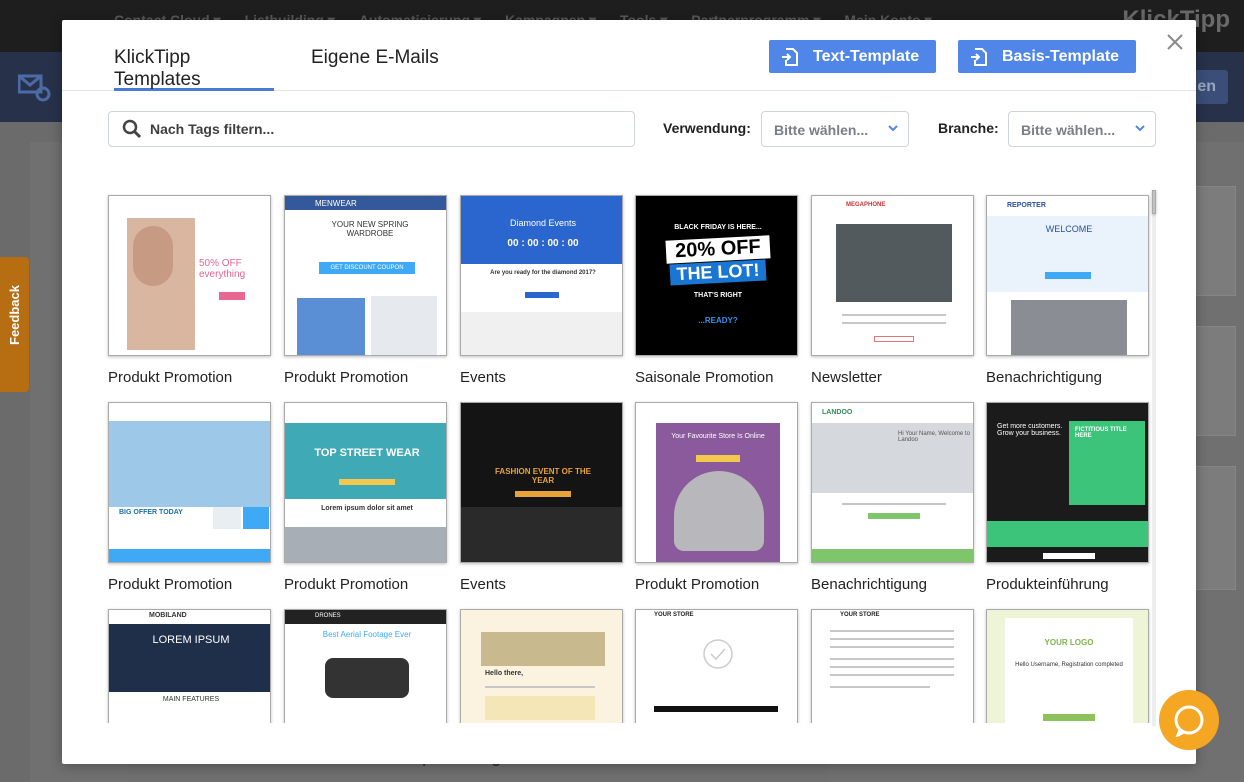 This screenshot has width=1244, height=782. What do you see at coordinates (483, 377) in the screenshot?
I see `template-label: Events` at bounding box center [483, 377].